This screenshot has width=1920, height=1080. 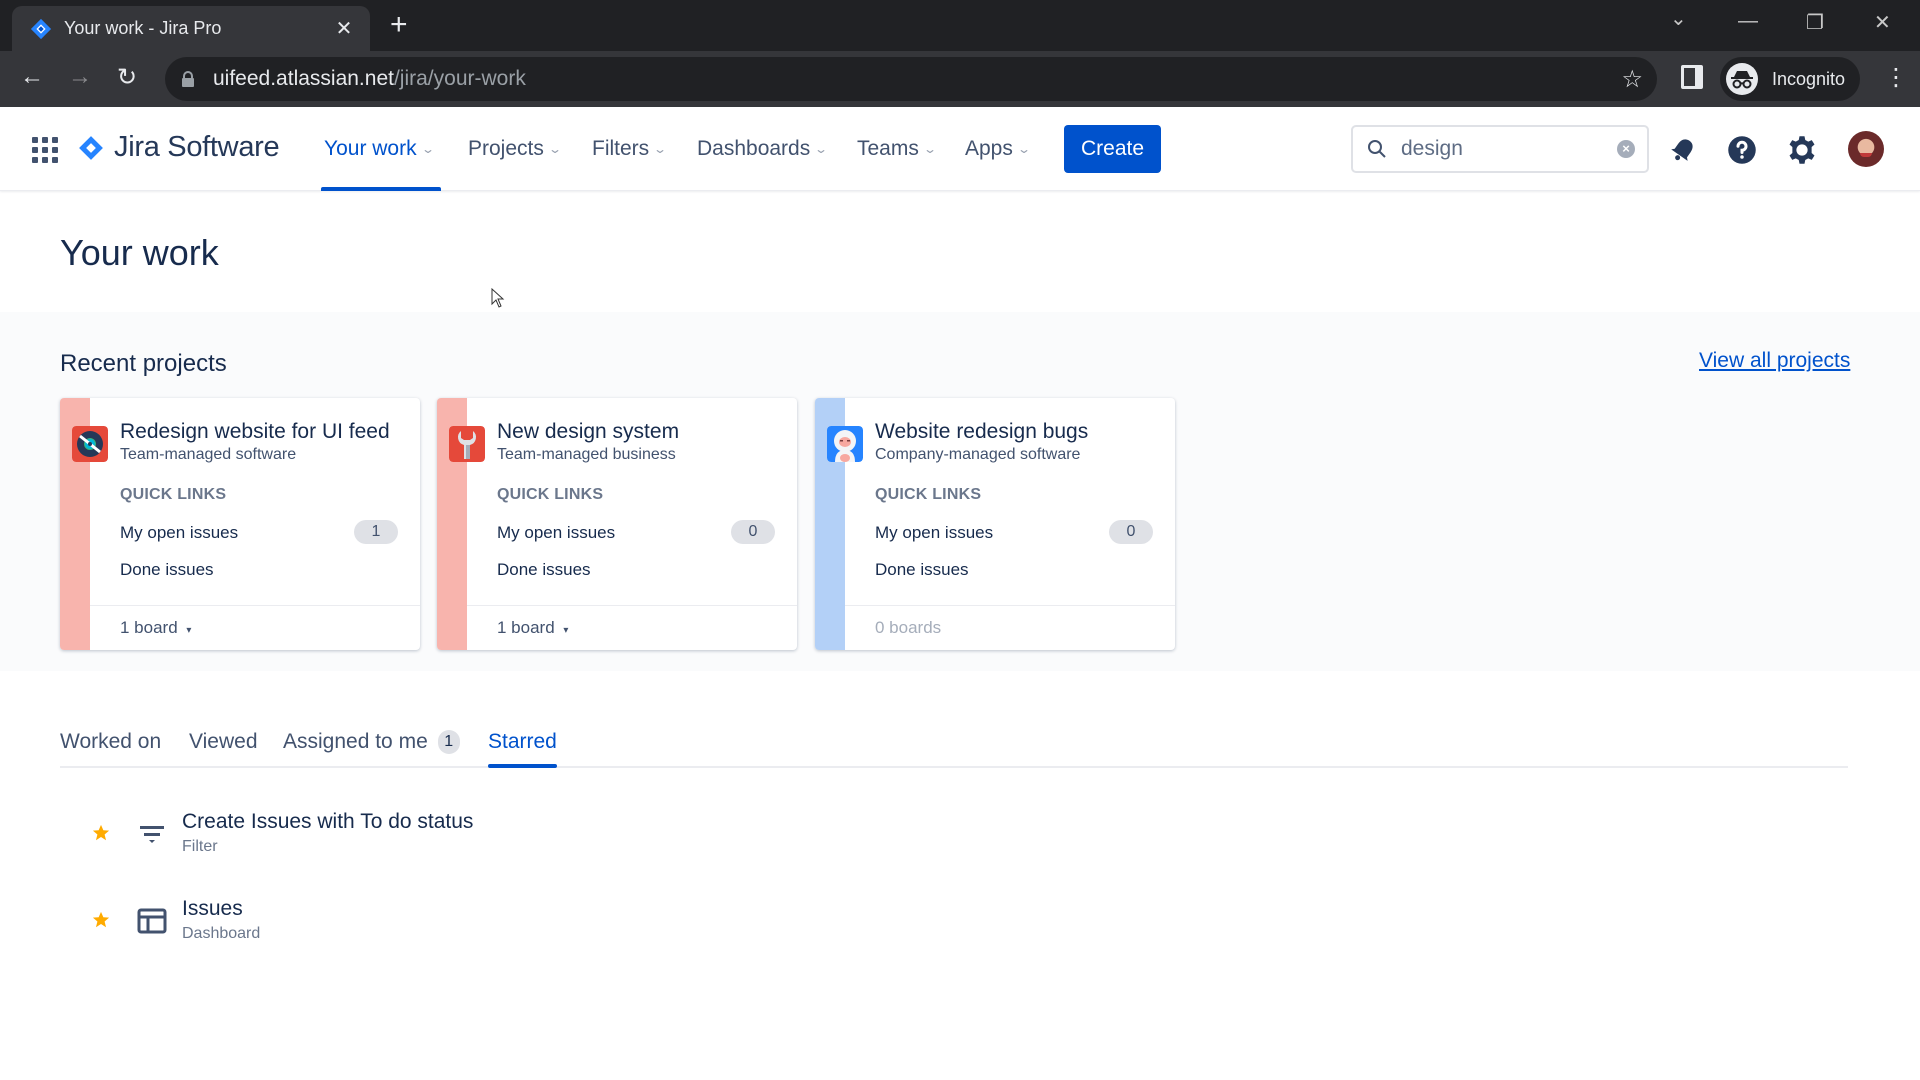 I want to click on starred-item-title: Create Issues with To do status, so click(x=327, y=822).